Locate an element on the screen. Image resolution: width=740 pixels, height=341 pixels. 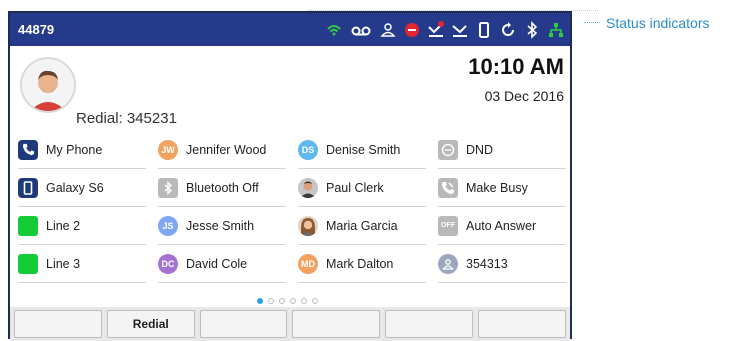
key-jesse-smith: JS Jesse Smith is located at coordinates (222, 226).